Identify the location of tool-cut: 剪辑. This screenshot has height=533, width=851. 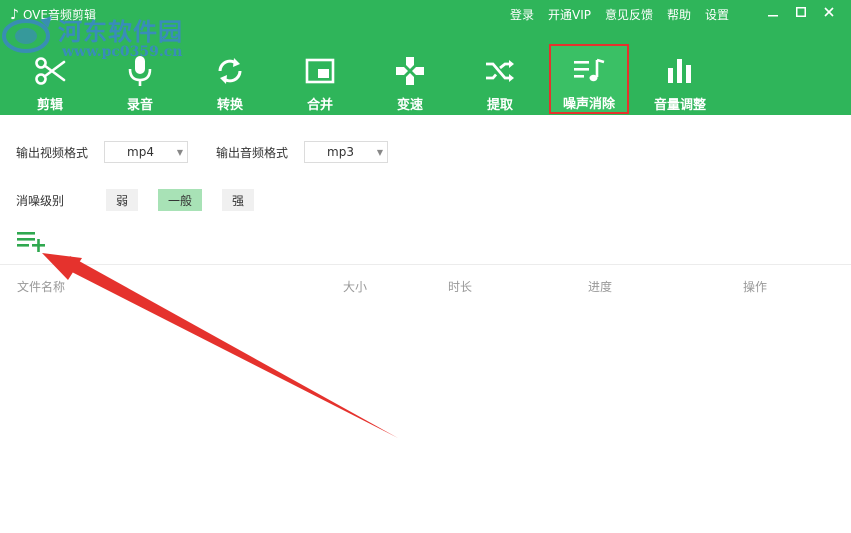
(50, 80).